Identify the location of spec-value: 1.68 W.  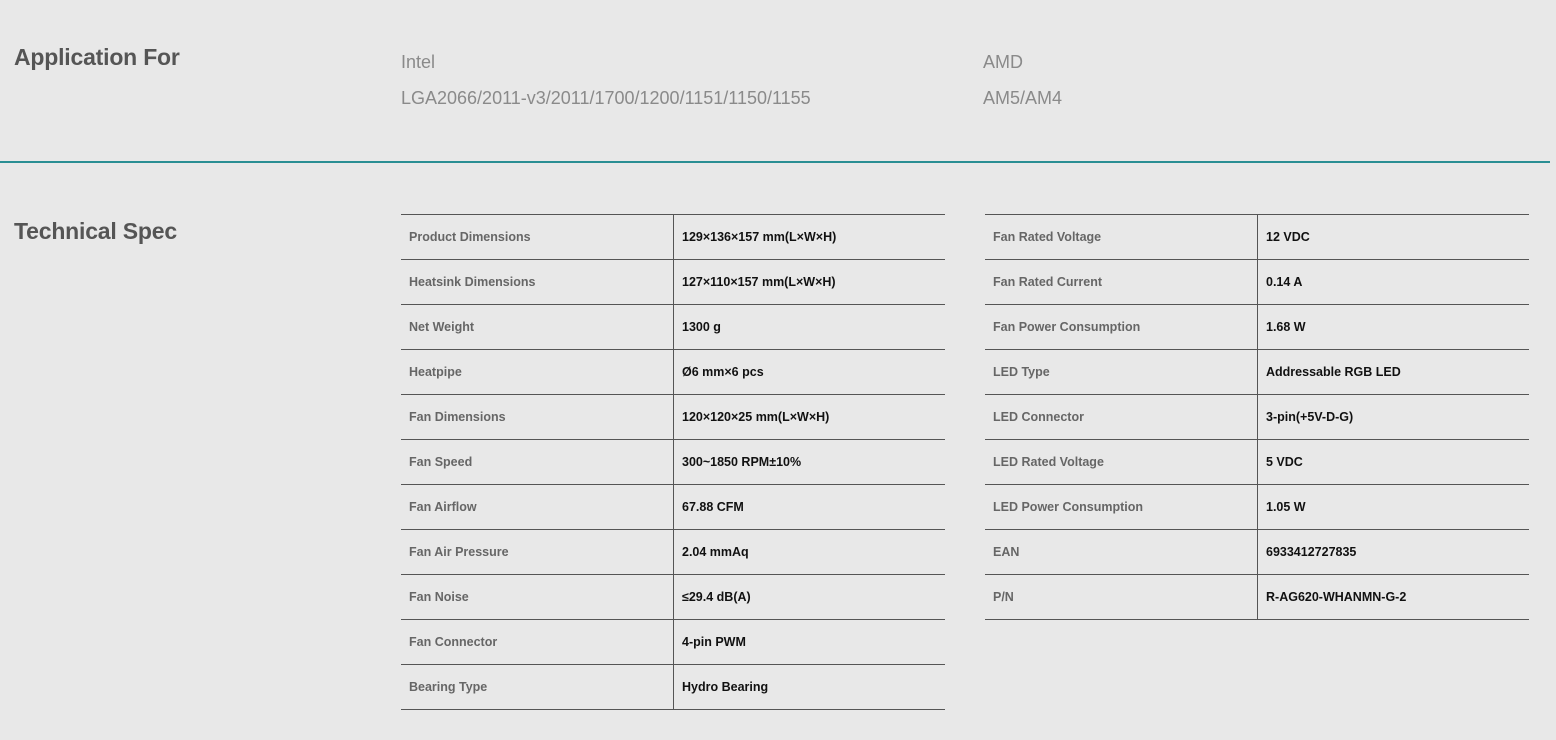
(1286, 327).